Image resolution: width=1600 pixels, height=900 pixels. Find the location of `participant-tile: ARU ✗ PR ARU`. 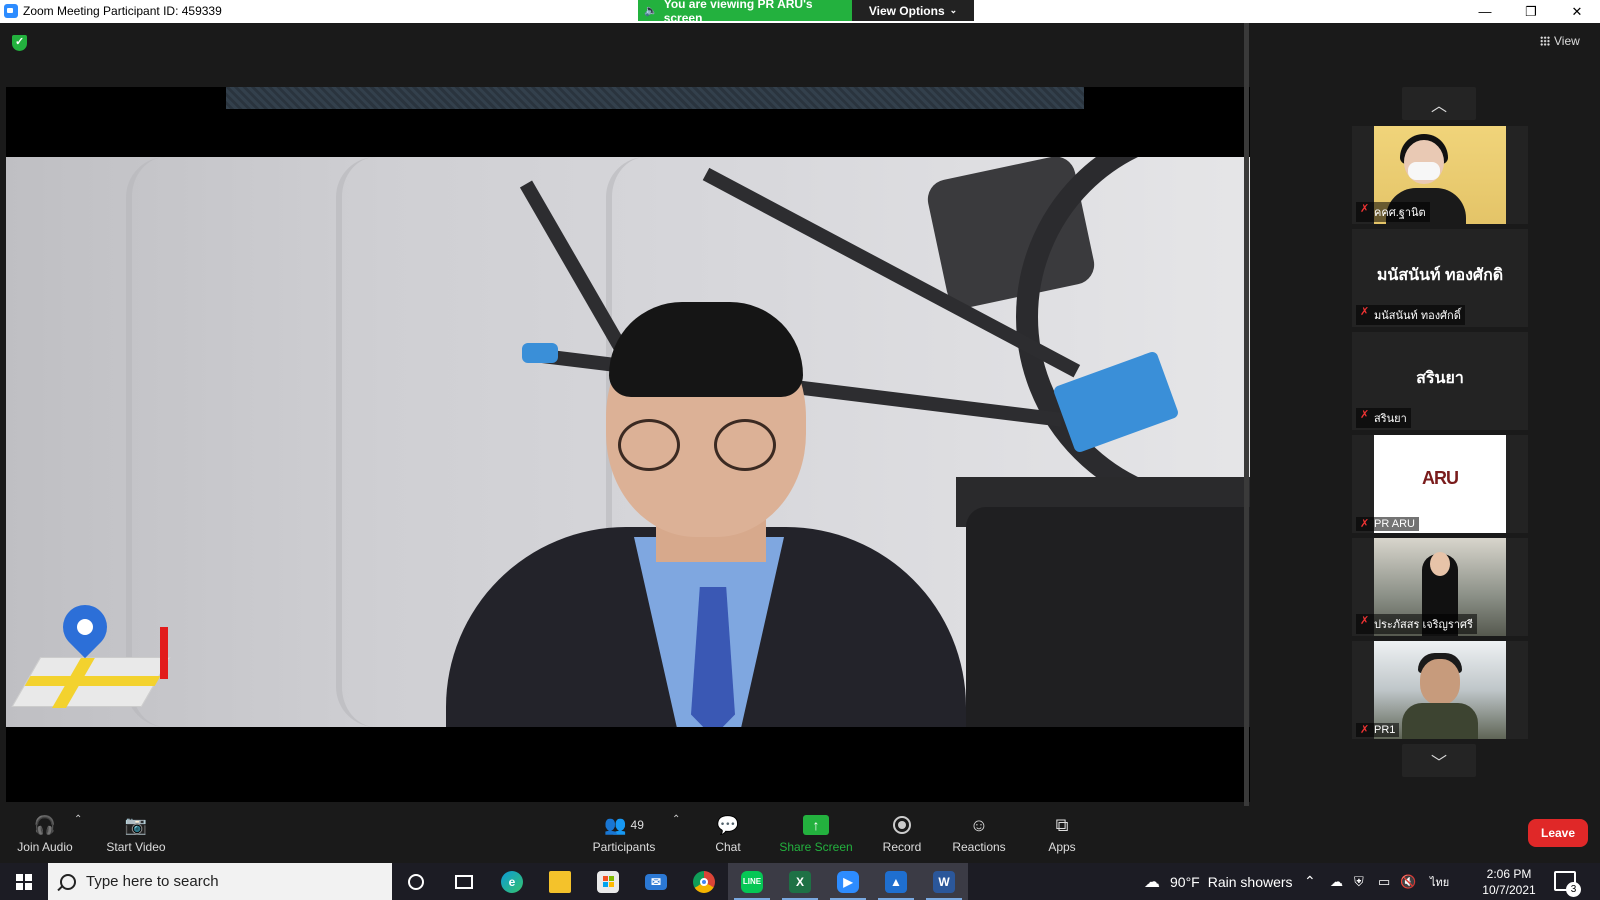

participant-tile: ARU ✗ PR ARU is located at coordinates (1440, 484).